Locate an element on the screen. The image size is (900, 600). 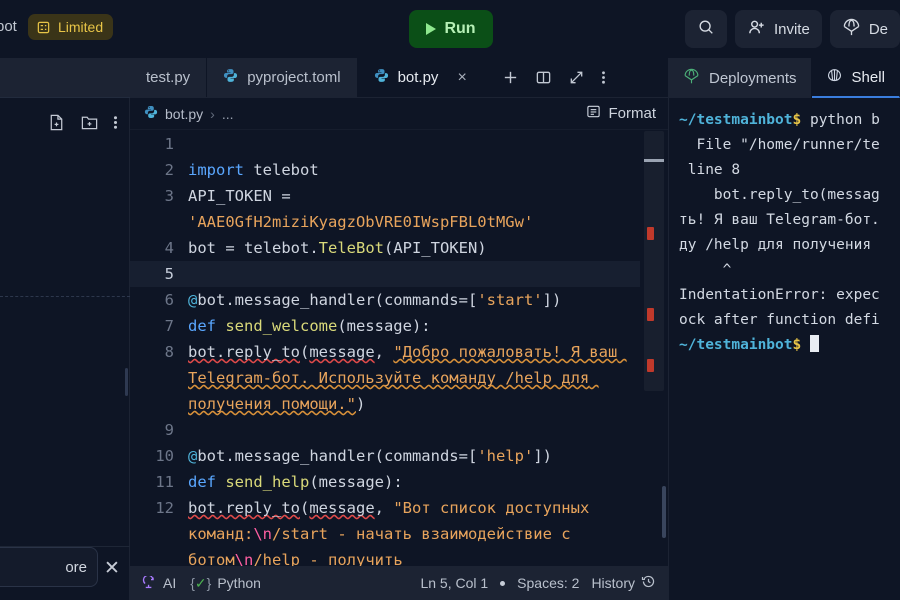
code-line: 2 import telebot is located at coordinates (385, 170).